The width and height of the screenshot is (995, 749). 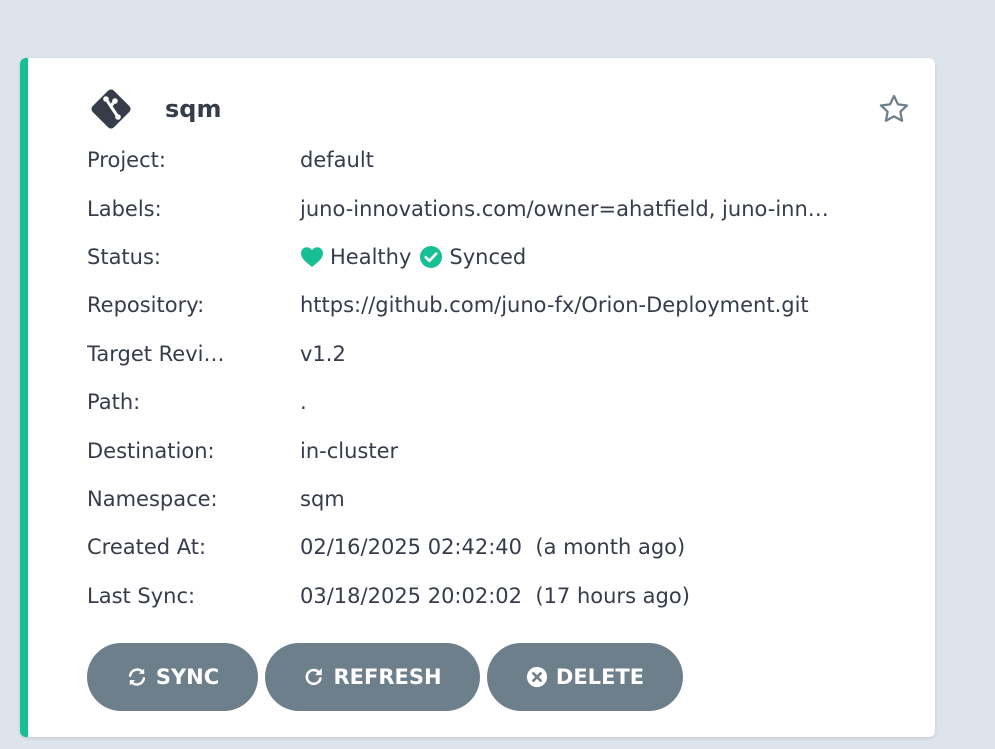 What do you see at coordinates (371, 256) in the screenshot?
I see `health-status: Healthy` at bounding box center [371, 256].